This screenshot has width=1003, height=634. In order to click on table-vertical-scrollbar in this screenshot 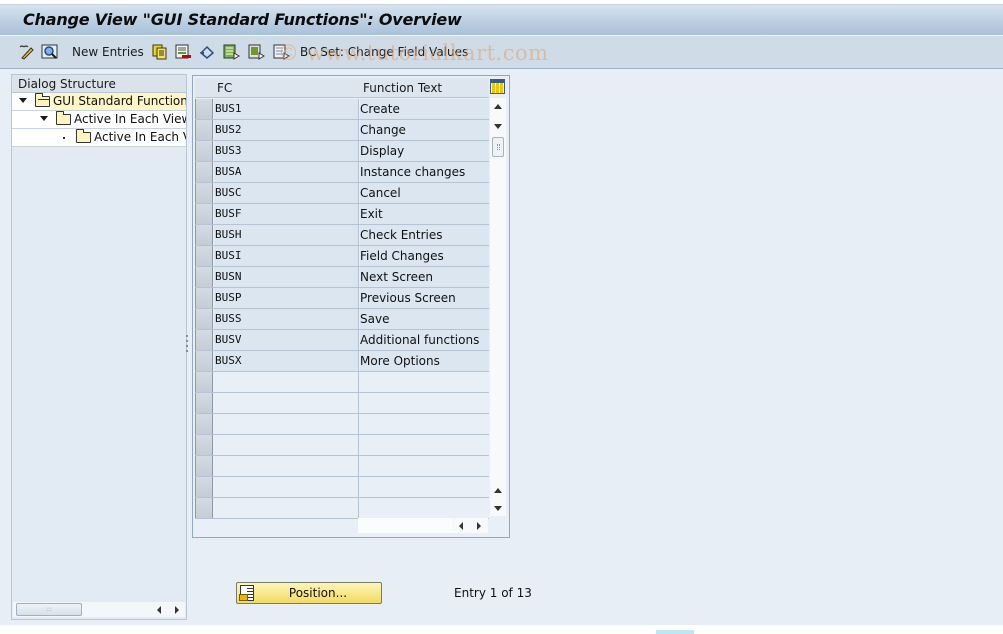, I will do `click(498, 307)`.